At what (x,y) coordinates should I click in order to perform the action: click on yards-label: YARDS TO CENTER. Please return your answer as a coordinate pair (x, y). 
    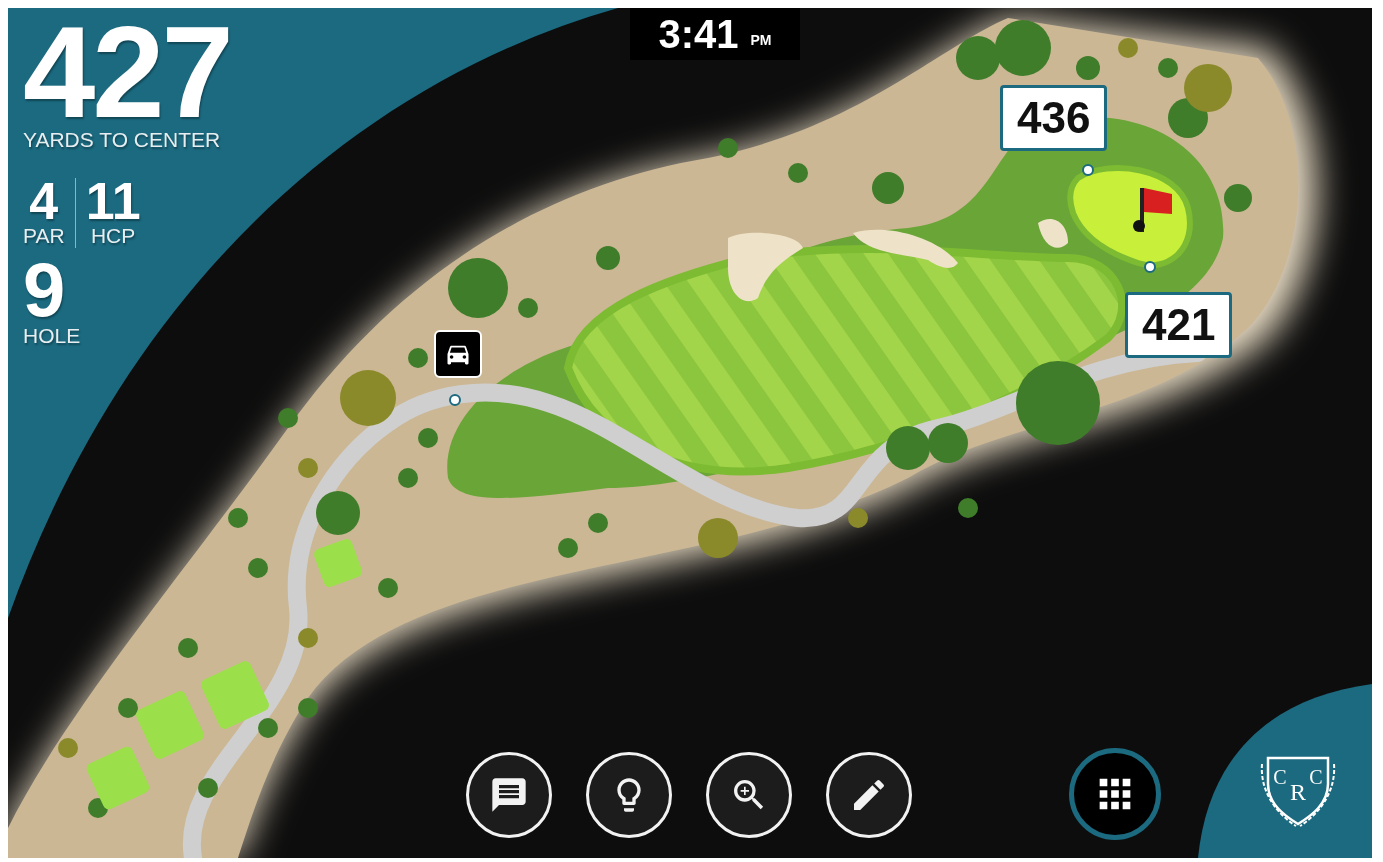
    Looking at the image, I should click on (122, 140).